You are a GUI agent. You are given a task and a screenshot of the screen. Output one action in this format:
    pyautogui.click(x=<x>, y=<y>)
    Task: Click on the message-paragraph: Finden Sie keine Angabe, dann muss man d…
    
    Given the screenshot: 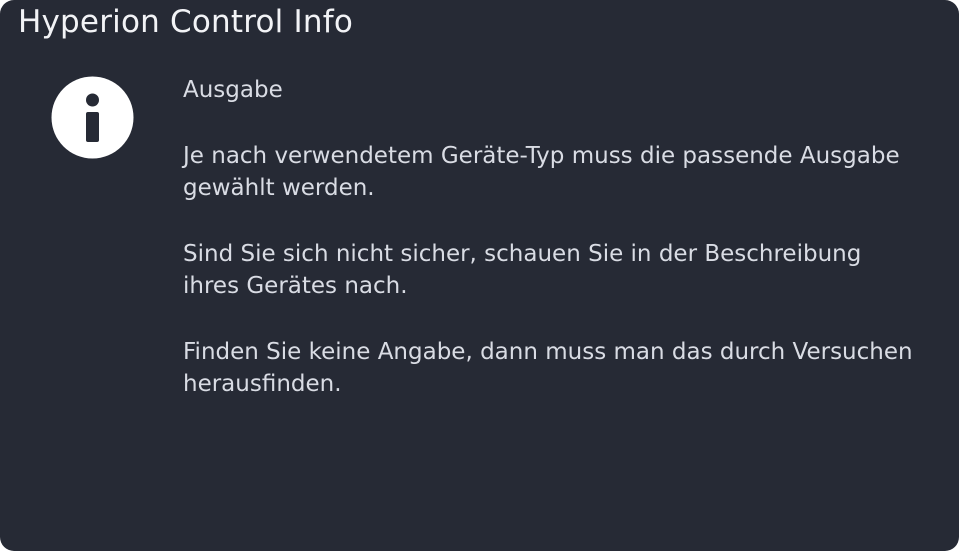 What is the action you would take?
    pyautogui.click(x=548, y=368)
    